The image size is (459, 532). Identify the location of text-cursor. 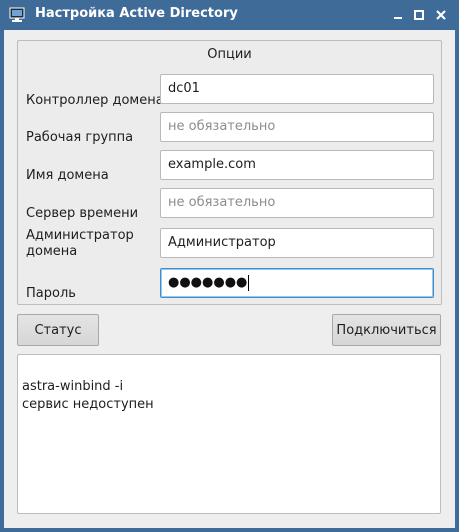
(249, 282).